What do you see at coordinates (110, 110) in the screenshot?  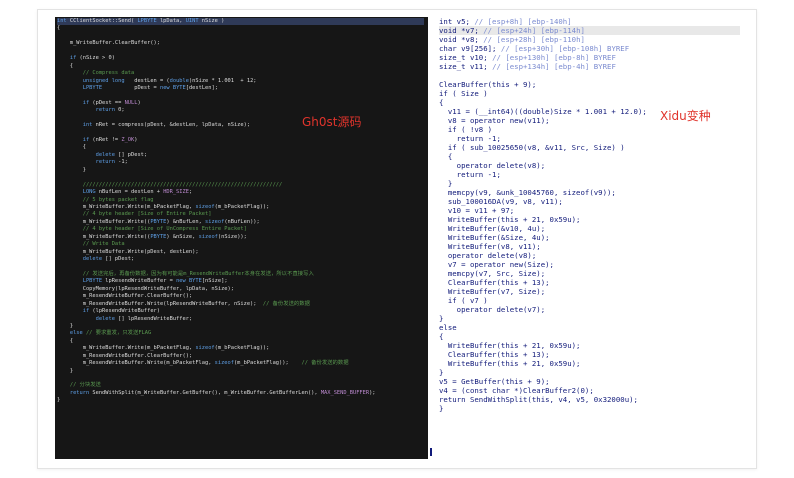 I see `gh0st-code-line: return 0;` at bounding box center [110, 110].